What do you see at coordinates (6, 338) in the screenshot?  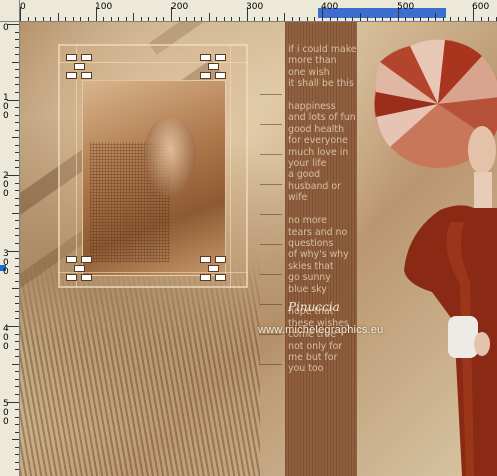 I see `ruler-label: 400` at bounding box center [6, 338].